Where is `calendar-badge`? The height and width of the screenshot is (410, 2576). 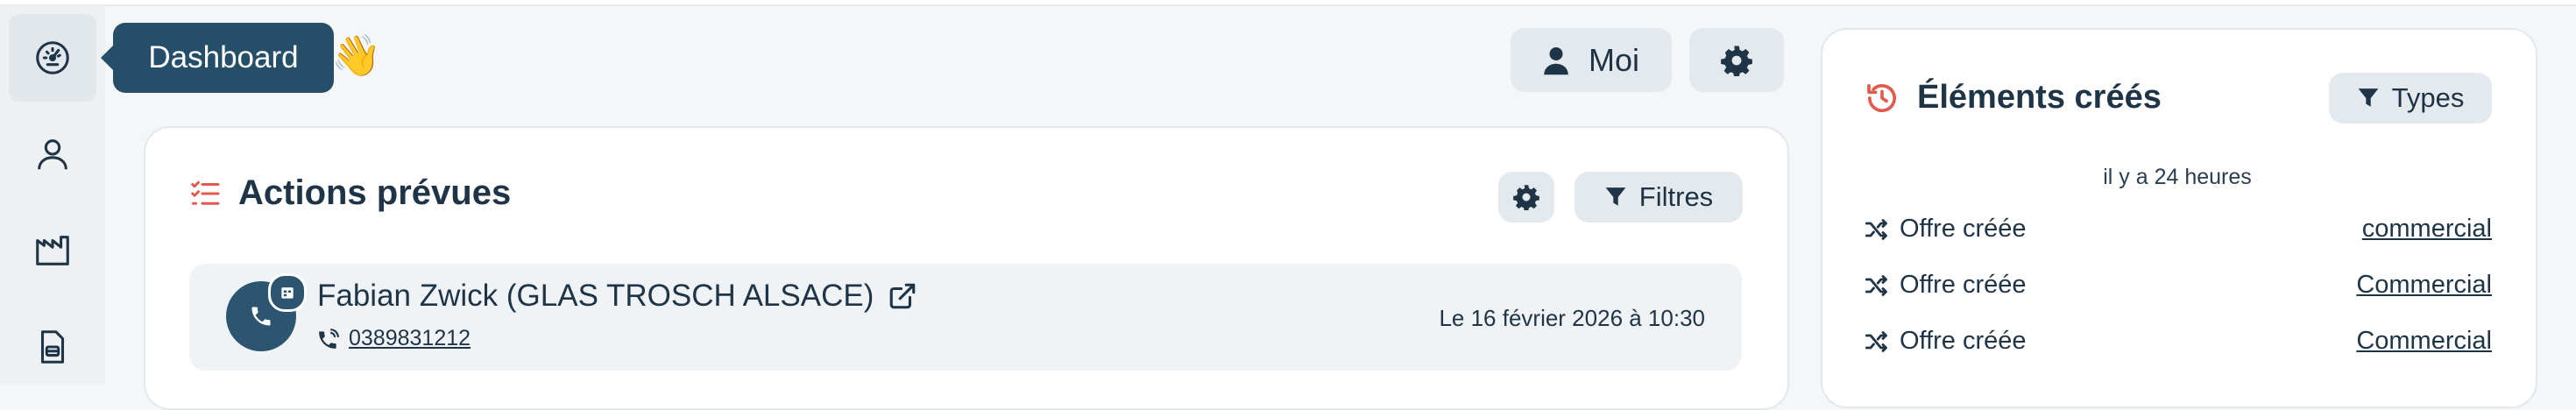 calendar-badge is located at coordinates (287, 292).